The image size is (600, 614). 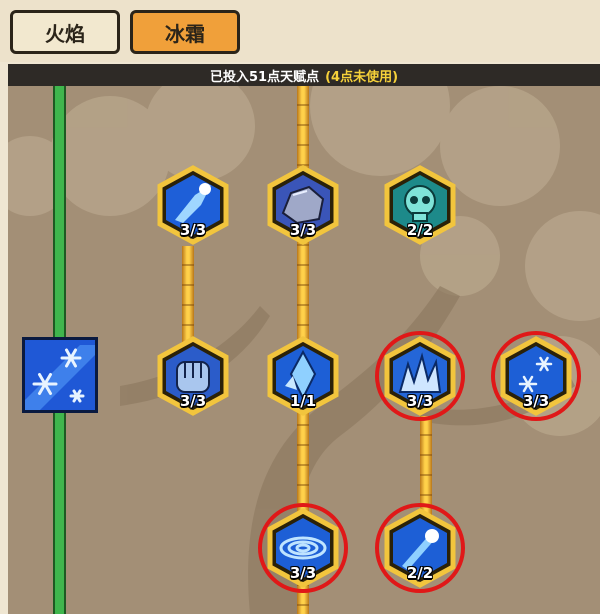 I want to click on talent-node-frost-skull: 2/2, so click(x=420, y=209).